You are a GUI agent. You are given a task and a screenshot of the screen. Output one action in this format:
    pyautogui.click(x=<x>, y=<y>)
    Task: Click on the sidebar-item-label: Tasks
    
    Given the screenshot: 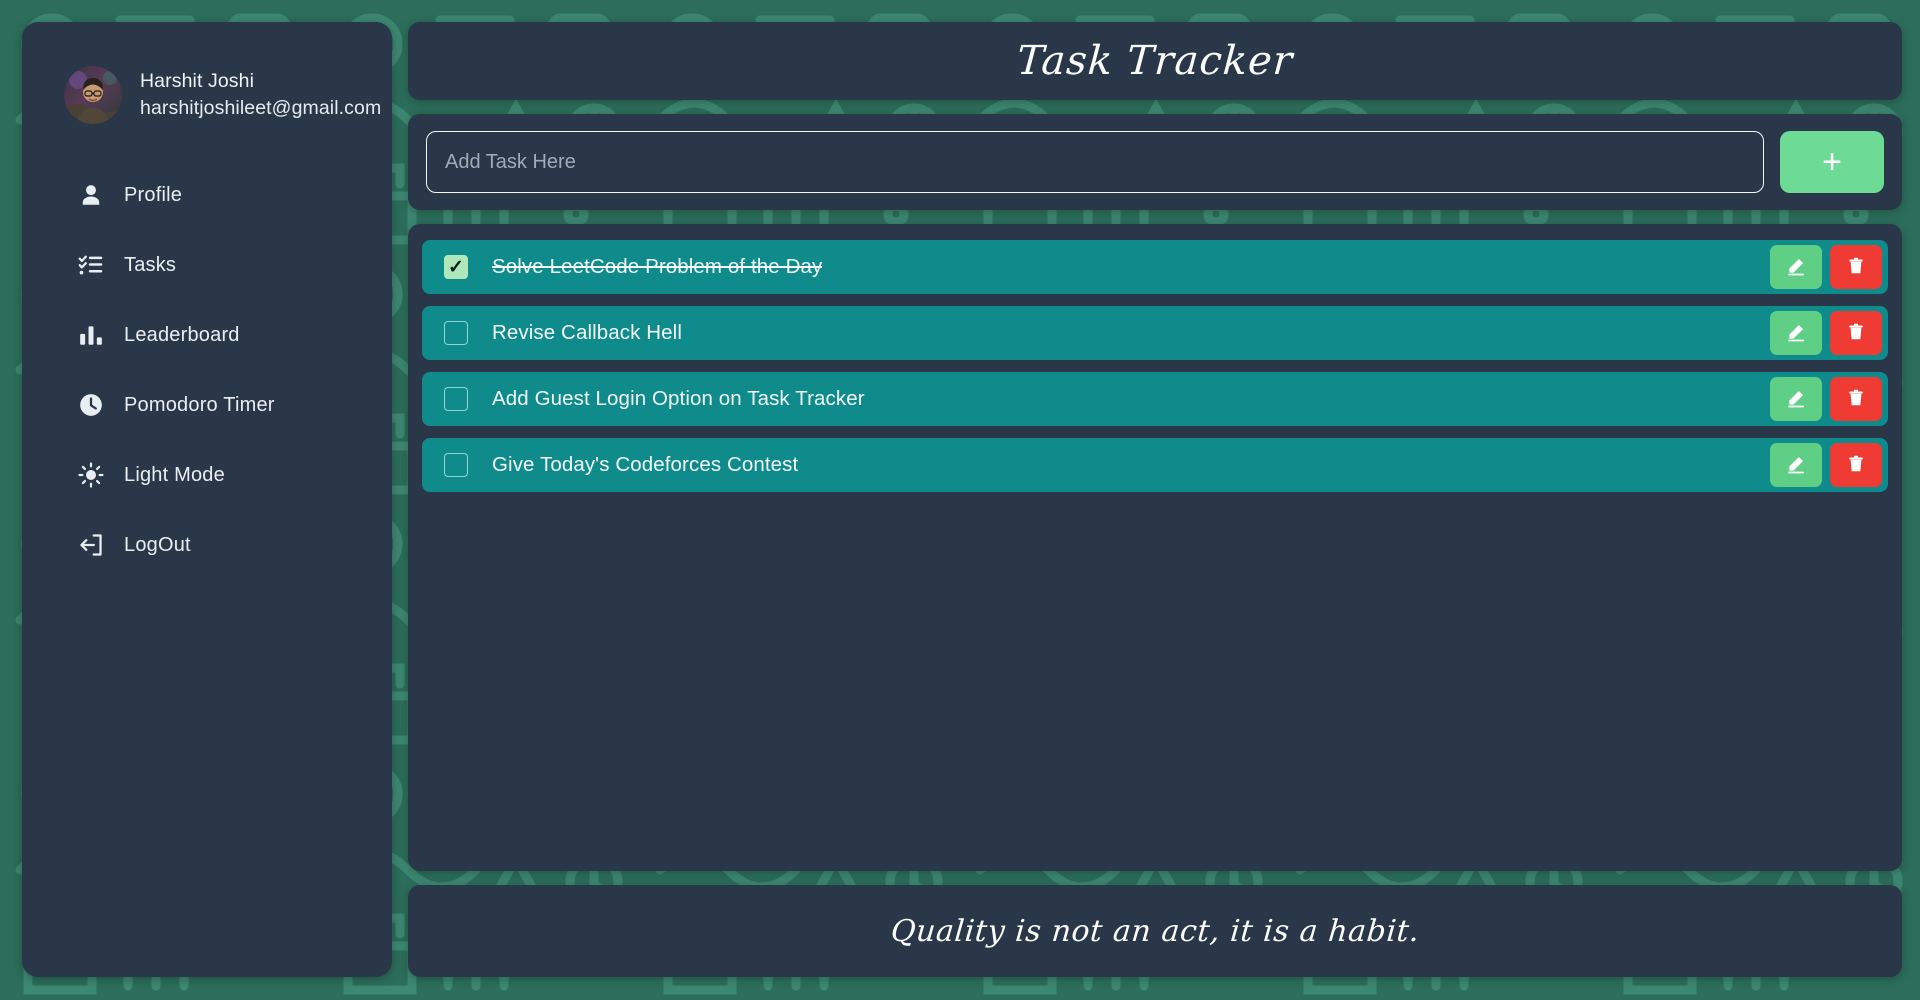 What is the action you would take?
    pyautogui.click(x=150, y=264)
    